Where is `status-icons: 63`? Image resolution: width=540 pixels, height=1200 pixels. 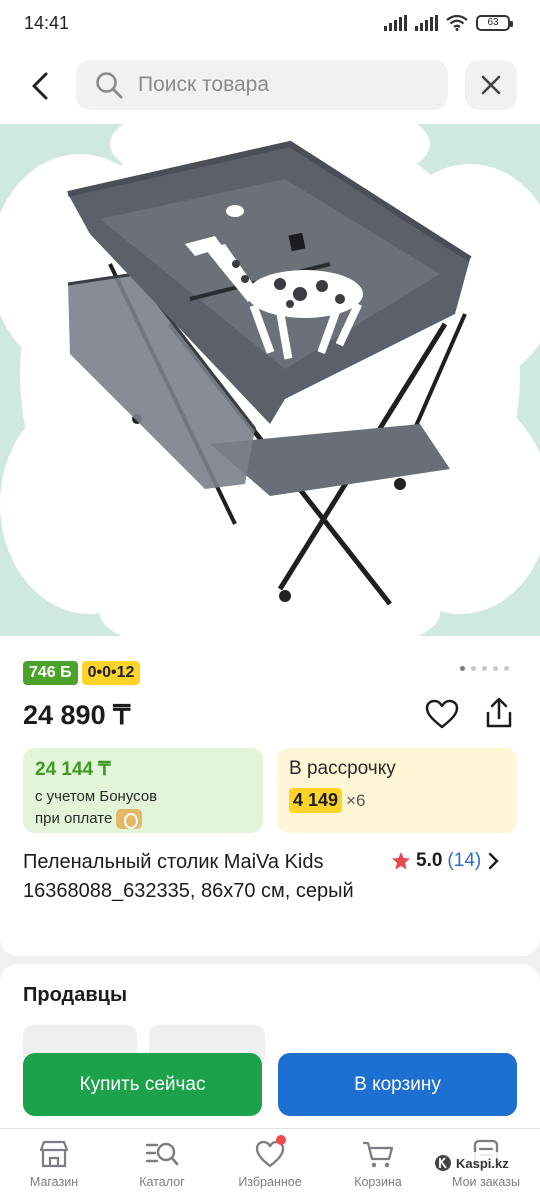
status-icons: 63 is located at coordinates (448, 23).